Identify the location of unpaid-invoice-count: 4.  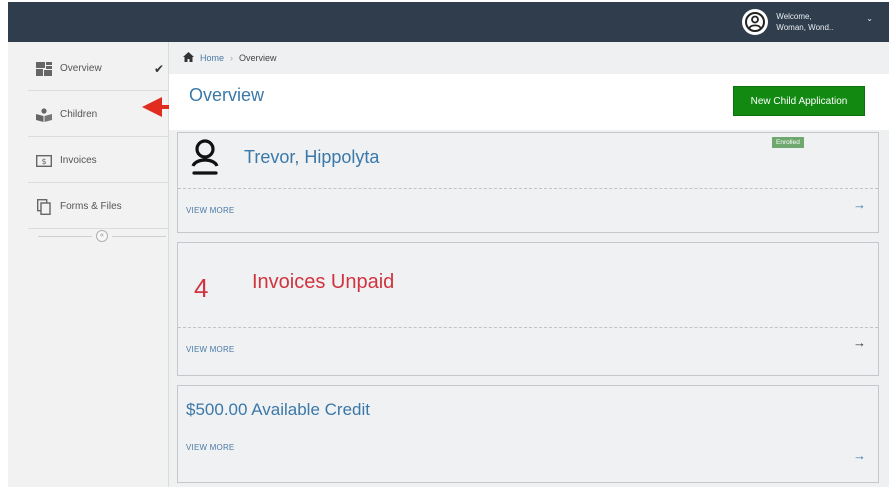
(201, 288).